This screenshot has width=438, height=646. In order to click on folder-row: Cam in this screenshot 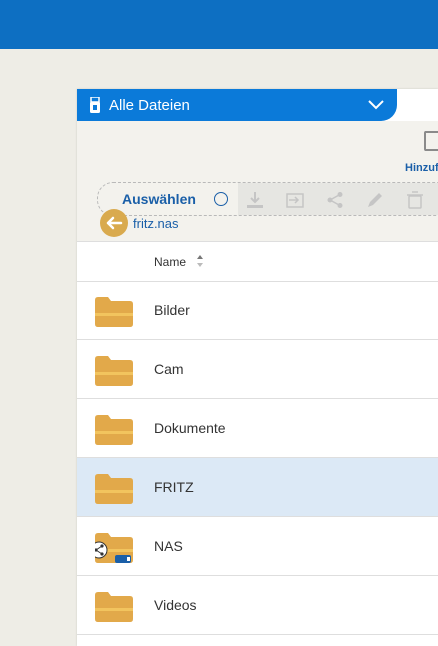, I will do `click(257, 369)`.